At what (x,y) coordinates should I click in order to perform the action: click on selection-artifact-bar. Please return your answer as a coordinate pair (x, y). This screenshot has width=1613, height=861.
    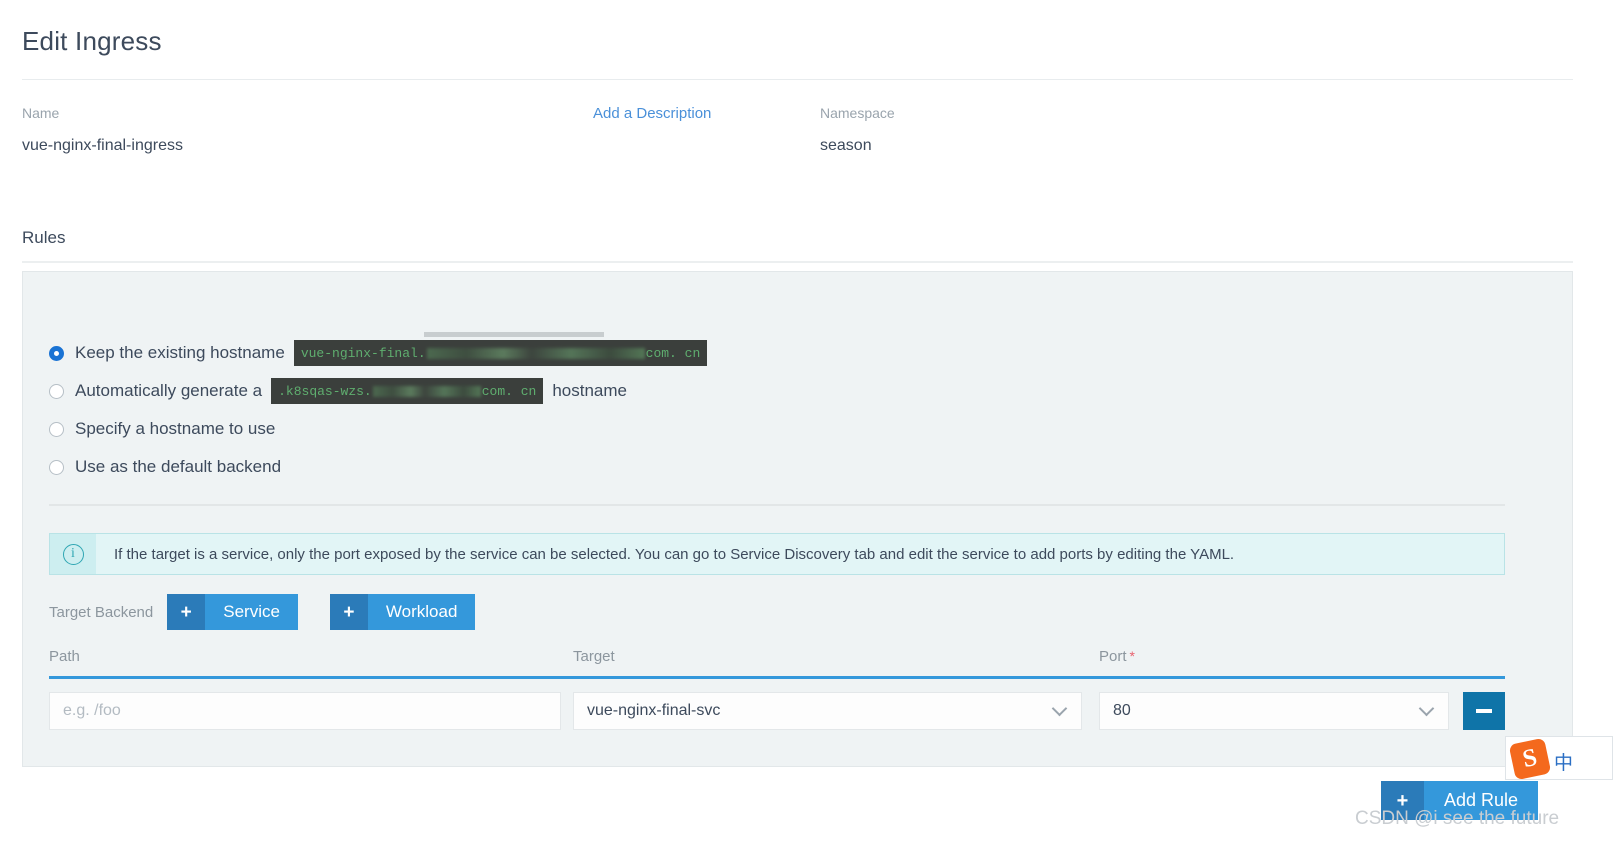
    Looking at the image, I should click on (513, 334).